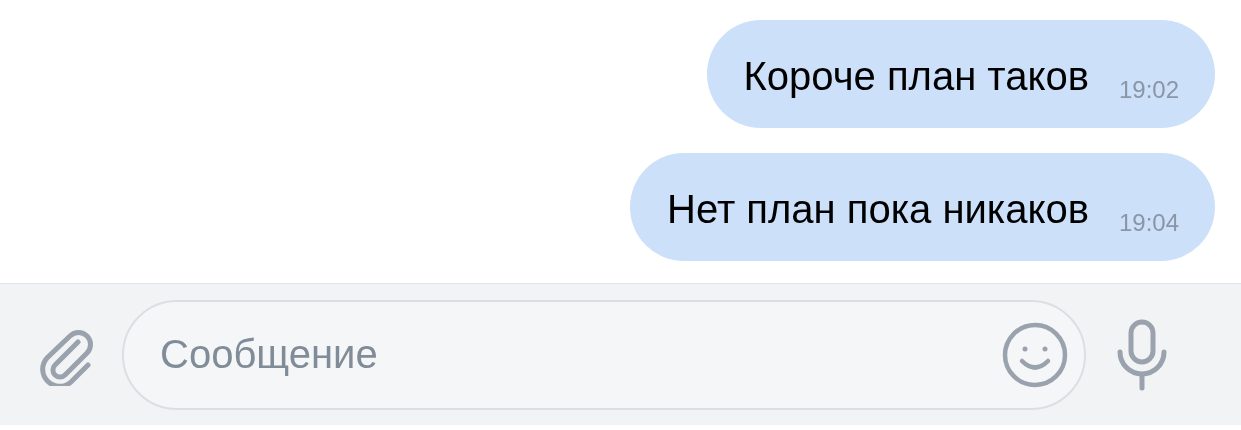 The width and height of the screenshot is (1241, 430). Describe the element at coordinates (916, 76) in the screenshot. I see `message-text: Короче план таков` at that location.